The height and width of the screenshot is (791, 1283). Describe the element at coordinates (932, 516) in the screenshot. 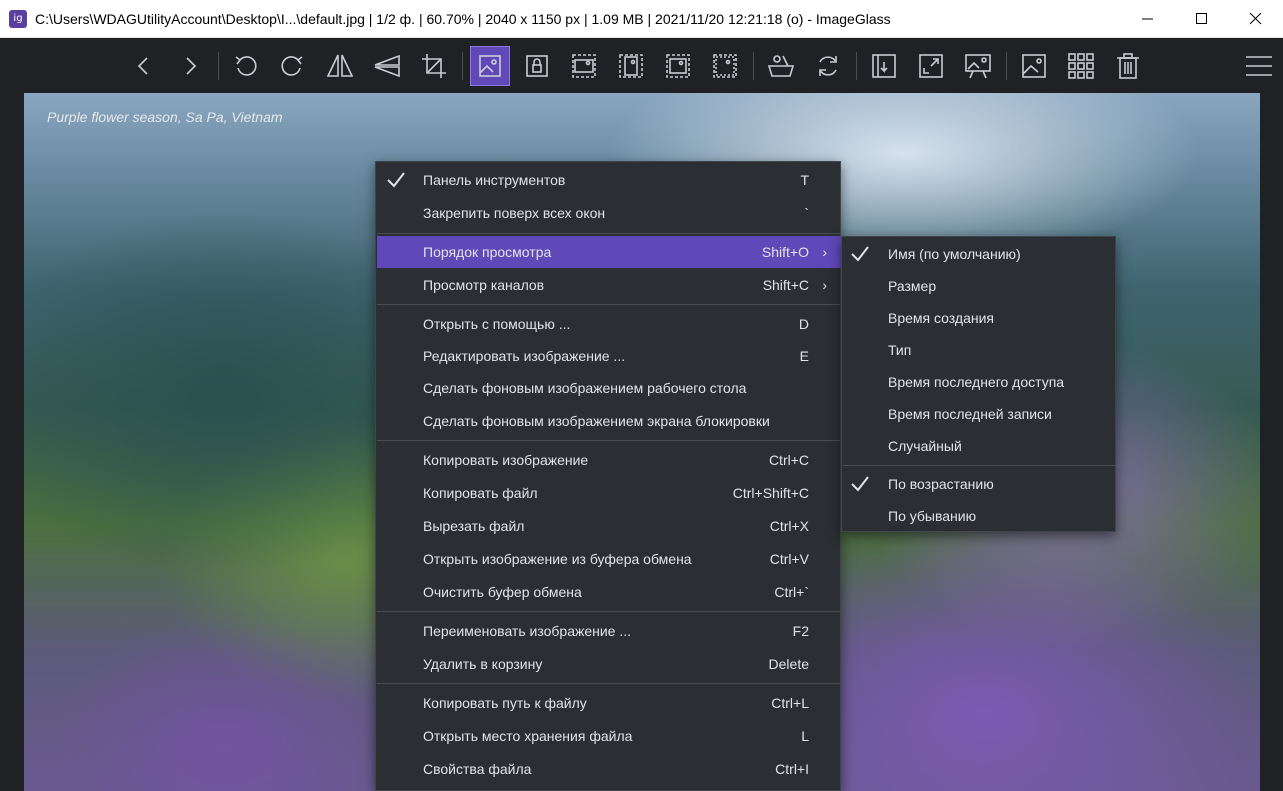

I see `submenu-item-label: По убыванию` at that location.